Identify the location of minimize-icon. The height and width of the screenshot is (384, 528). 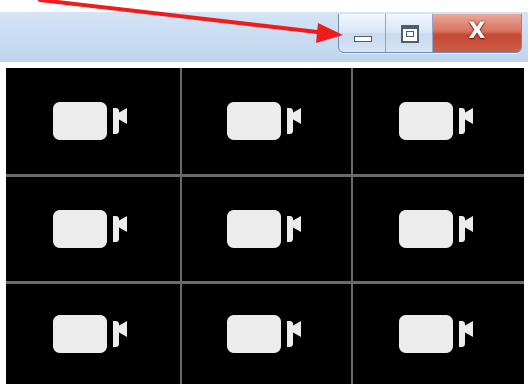
(363, 39).